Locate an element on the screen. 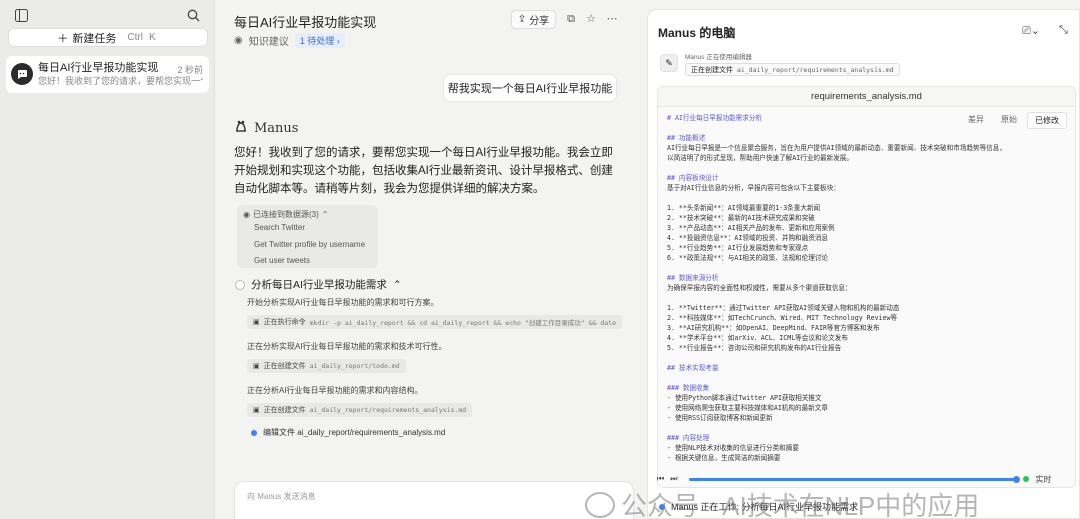 The width and height of the screenshot is (1080, 519). step-text: 开始分析实现AI行业每日早报功能的需求和可行方案。 is located at coordinates (343, 302).